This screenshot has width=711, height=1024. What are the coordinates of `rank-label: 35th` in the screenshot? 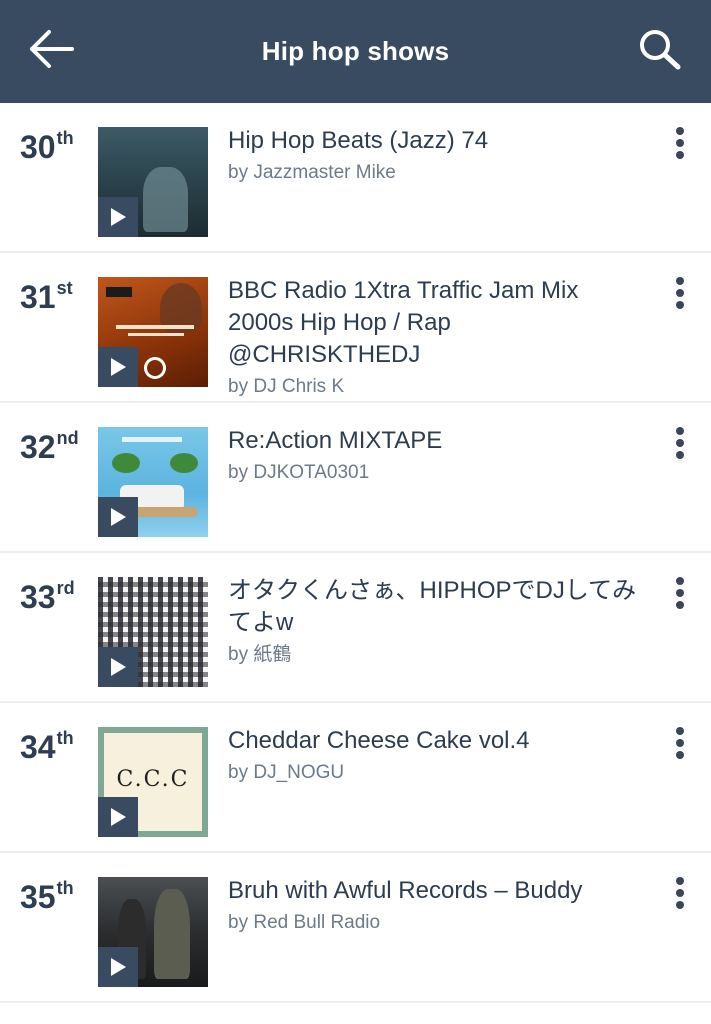 It's located at (47, 896).